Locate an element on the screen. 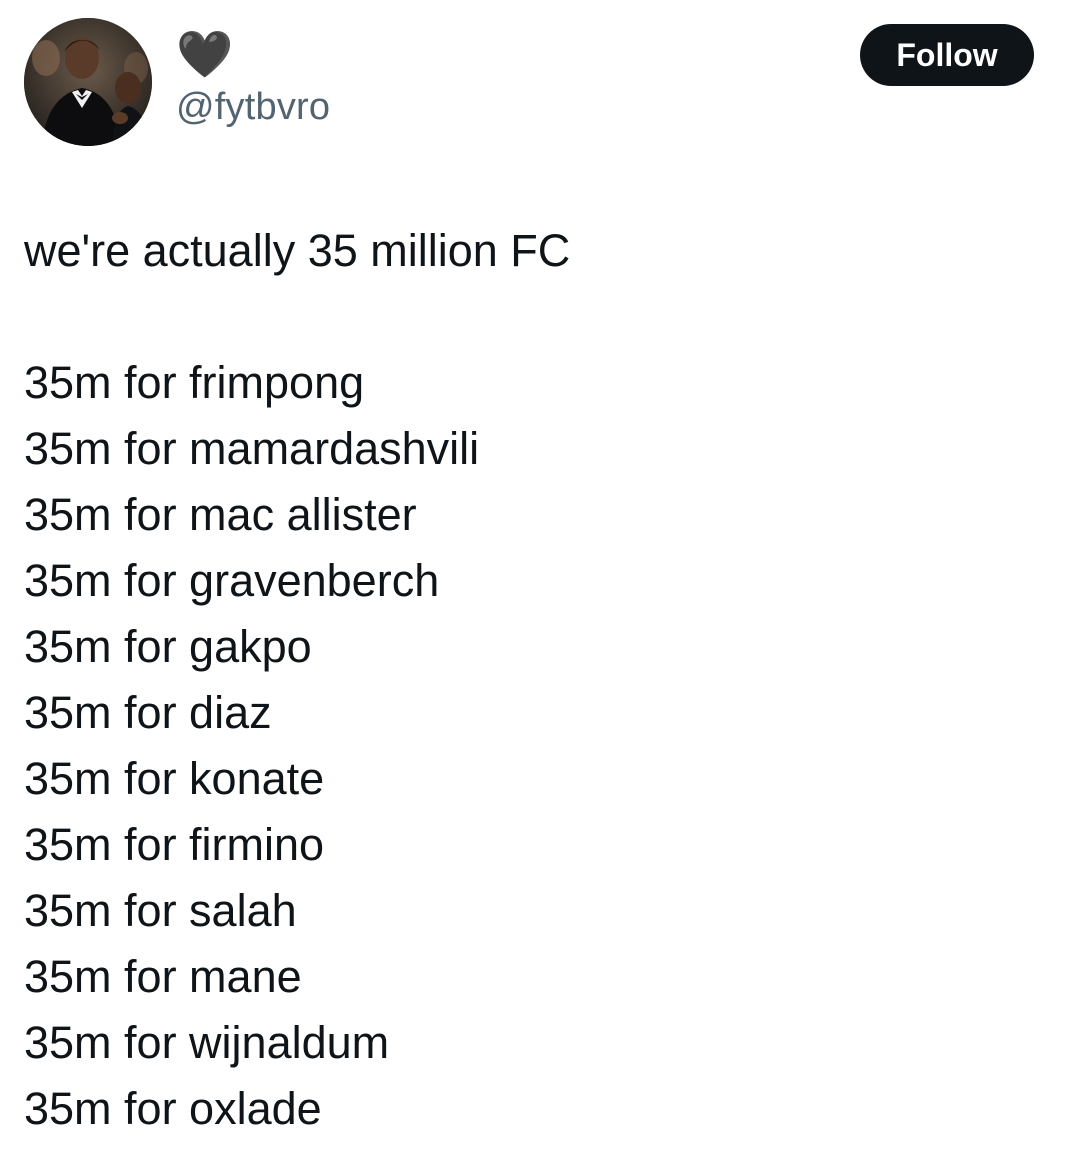 Image resolution: width=1080 pixels, height=1176 pixels. tweet-line: 35m for salah is located at coordinates (160, 910).